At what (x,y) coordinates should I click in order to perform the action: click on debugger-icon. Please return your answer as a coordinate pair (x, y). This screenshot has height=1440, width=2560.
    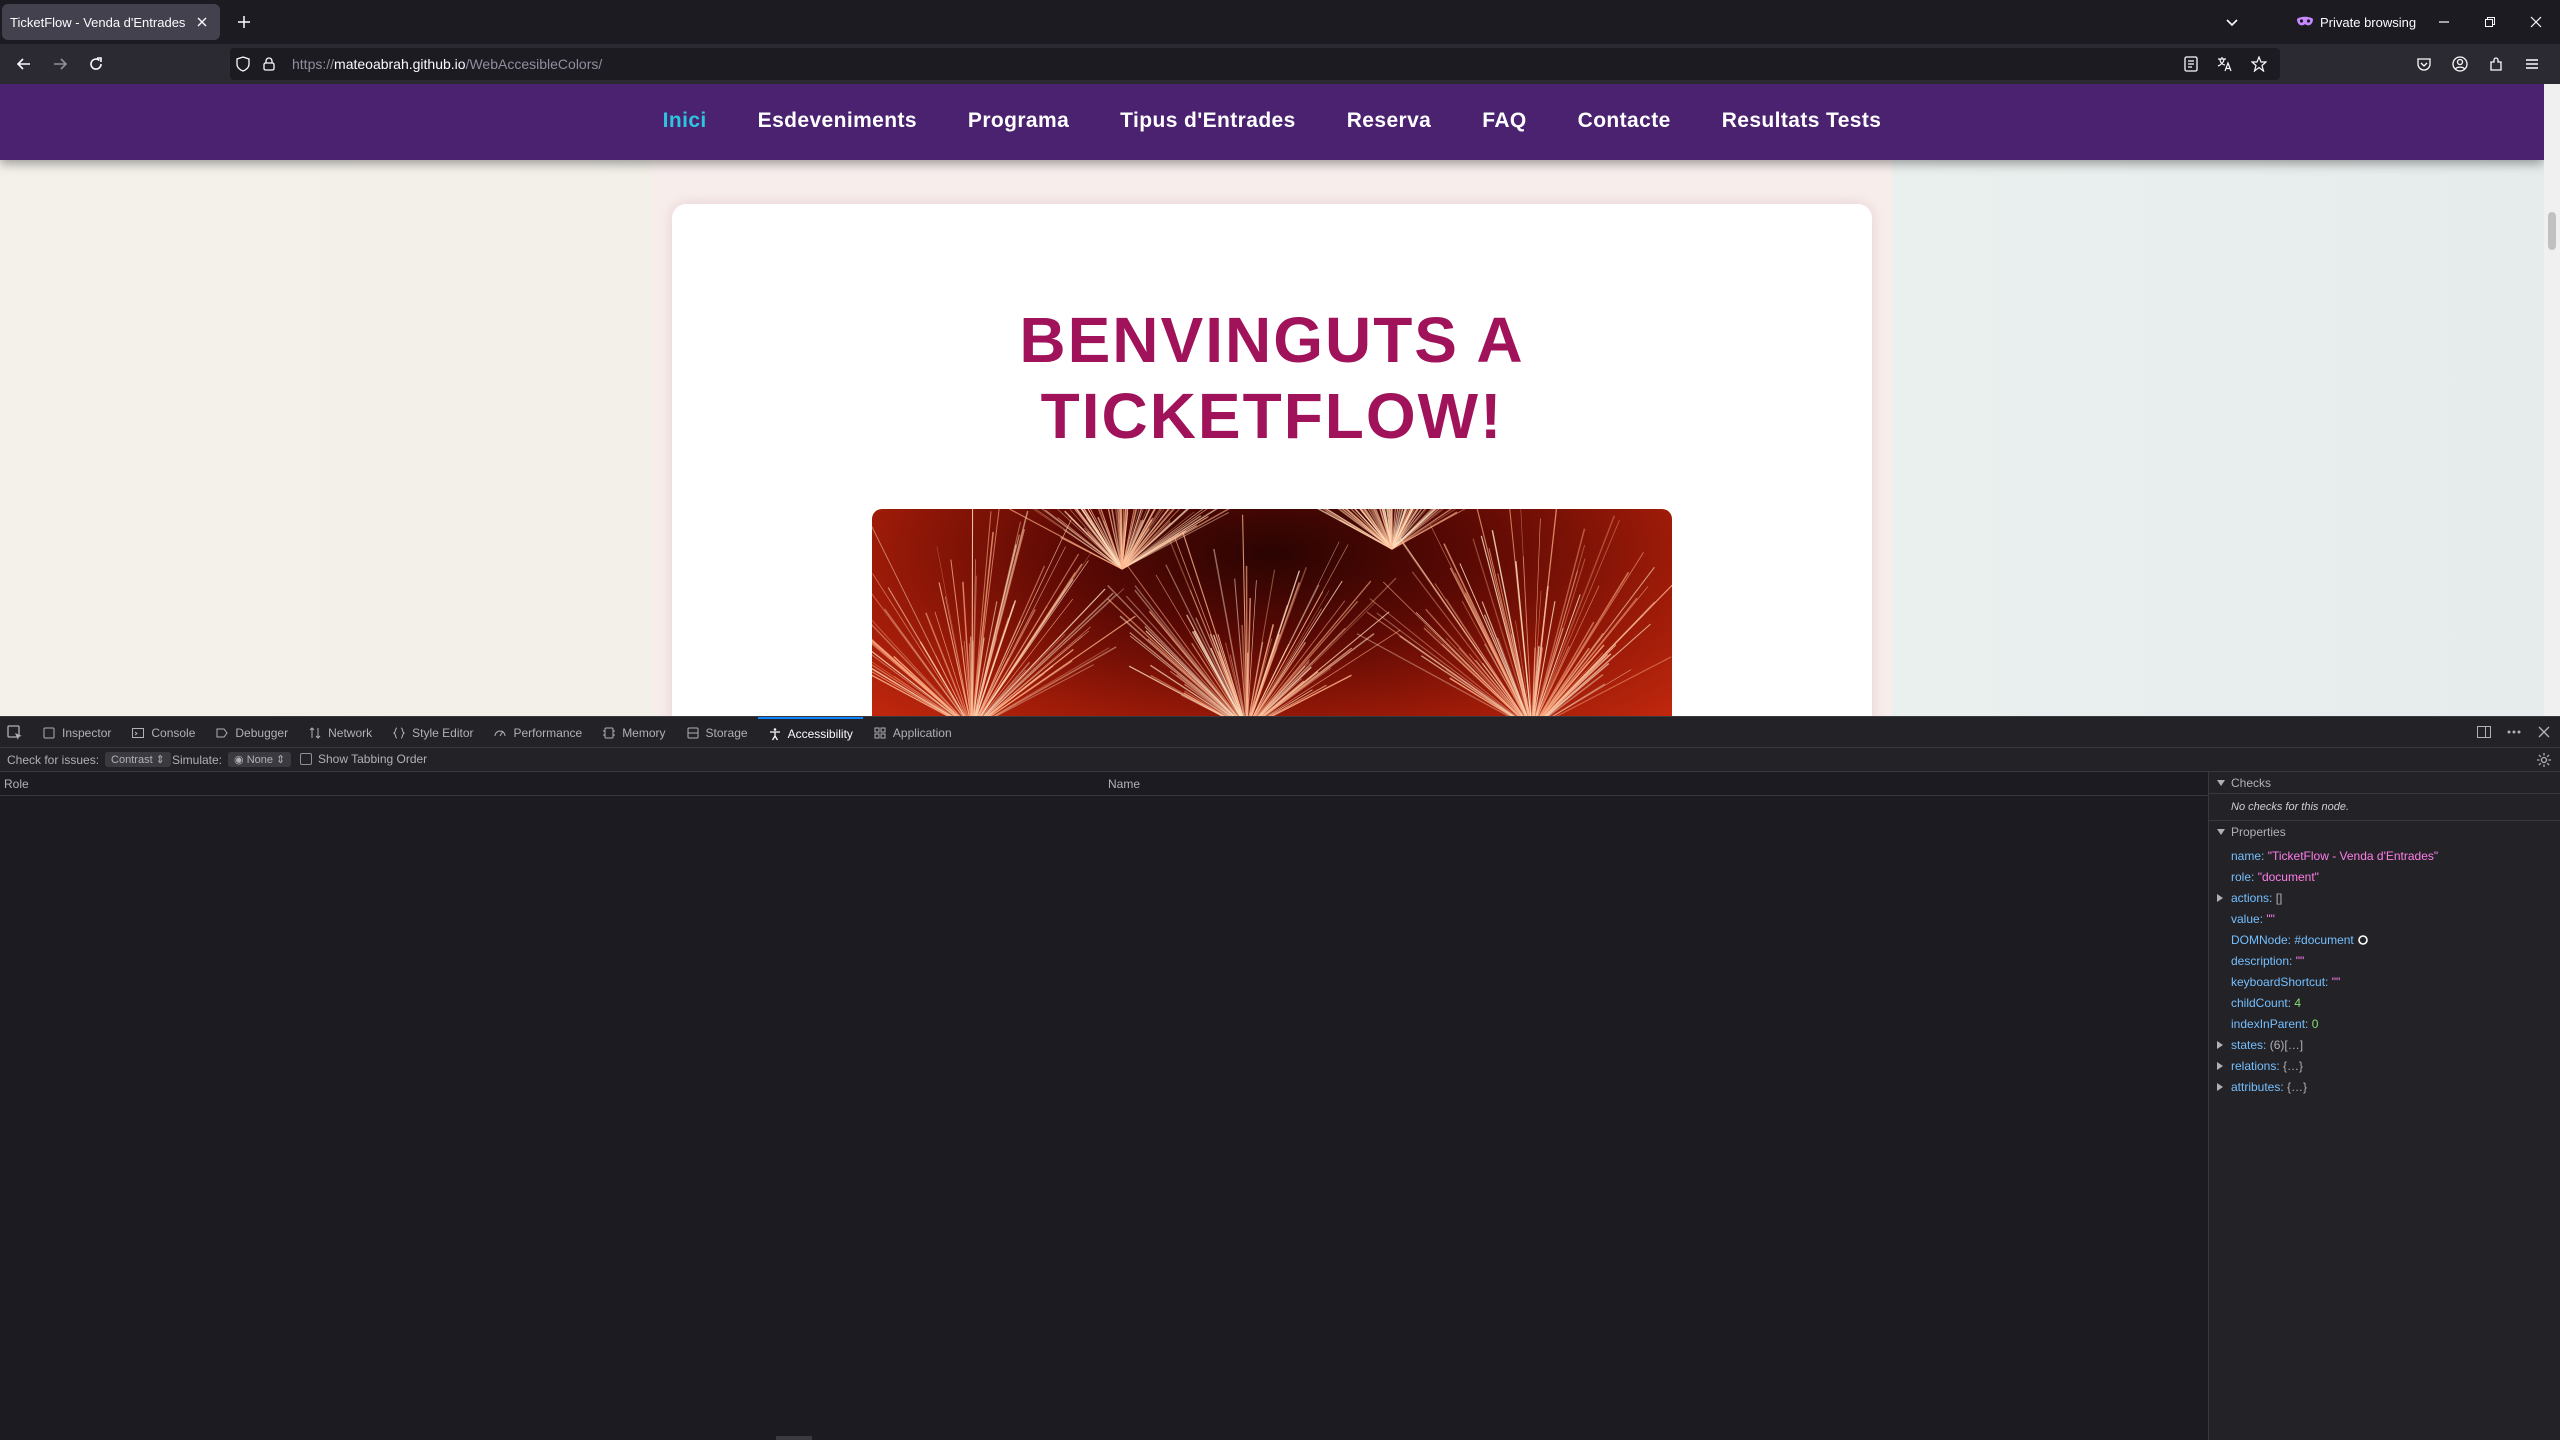
    Looking at the image, I should click on (222, 732).